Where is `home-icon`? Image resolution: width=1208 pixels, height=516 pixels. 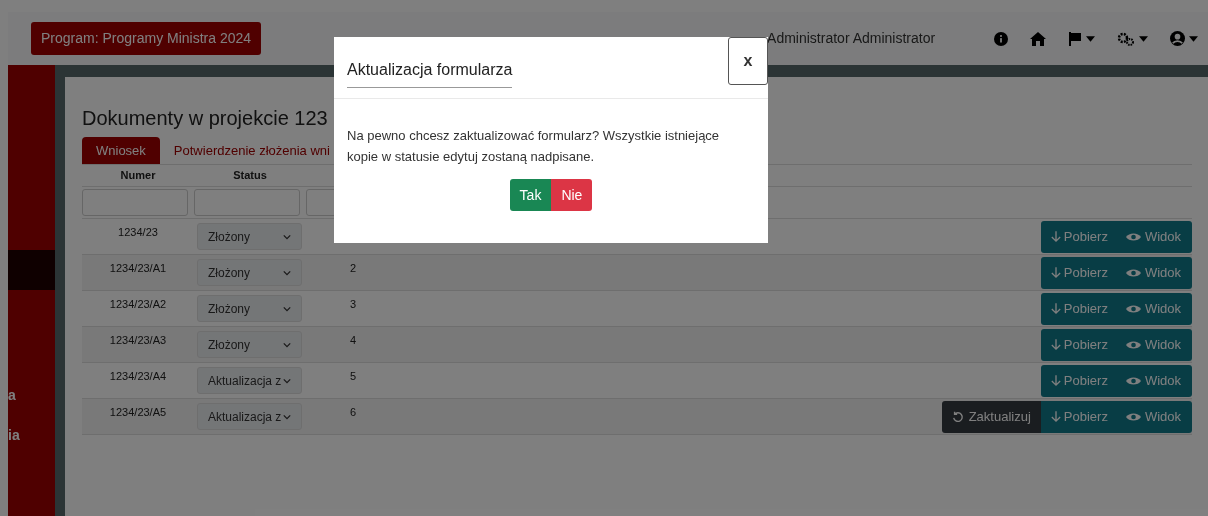 home-icon is located at coordinates (1038, 38).